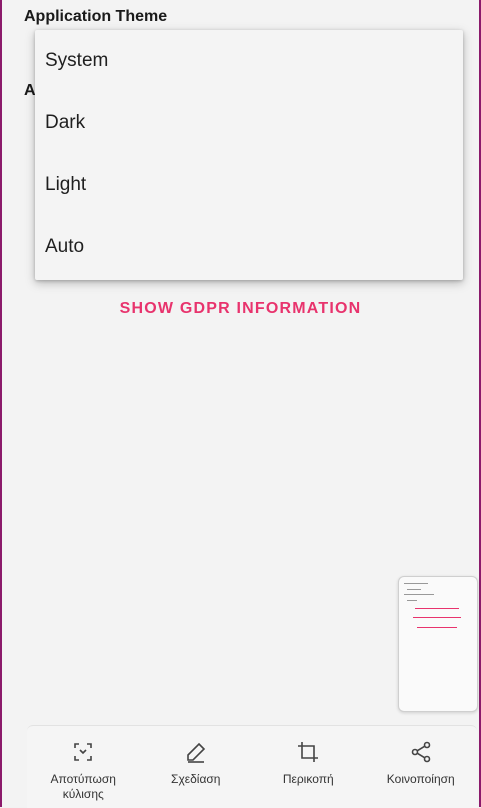  I want to click on dropdown-option-light: Light, so click(249, 185).